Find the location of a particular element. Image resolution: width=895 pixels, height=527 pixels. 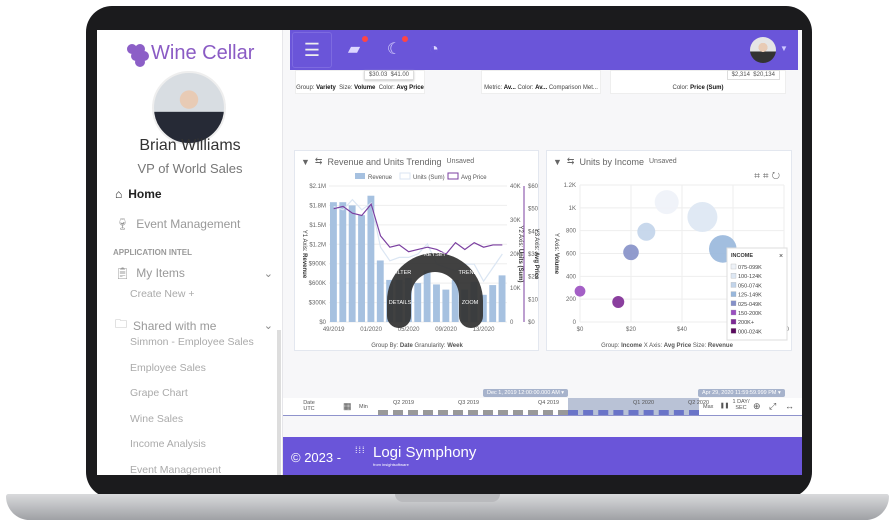

y1-tick: $600K is located at coordinates (317, 284).